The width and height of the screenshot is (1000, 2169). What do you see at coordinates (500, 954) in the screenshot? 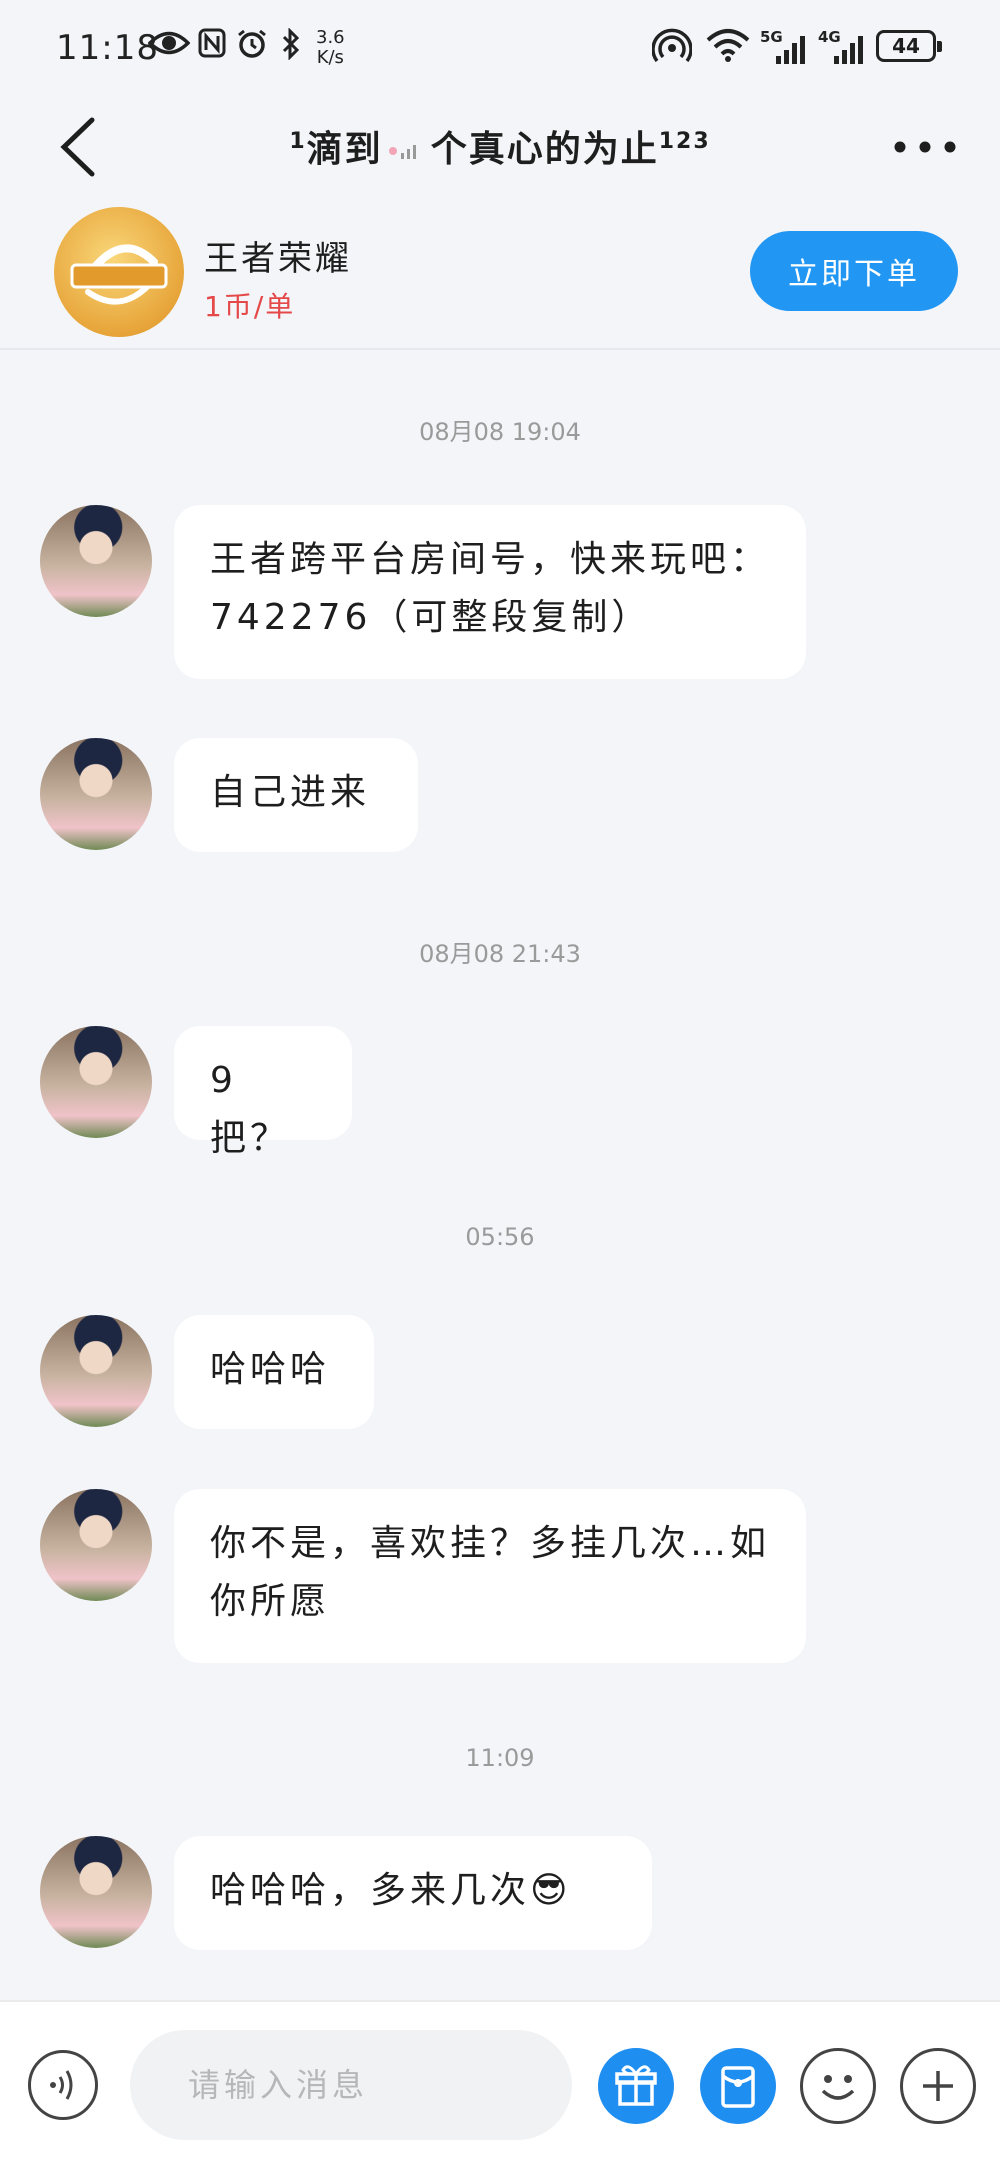
I see `timestamp: 08月08 21:43` at bounding box center [500, 954].